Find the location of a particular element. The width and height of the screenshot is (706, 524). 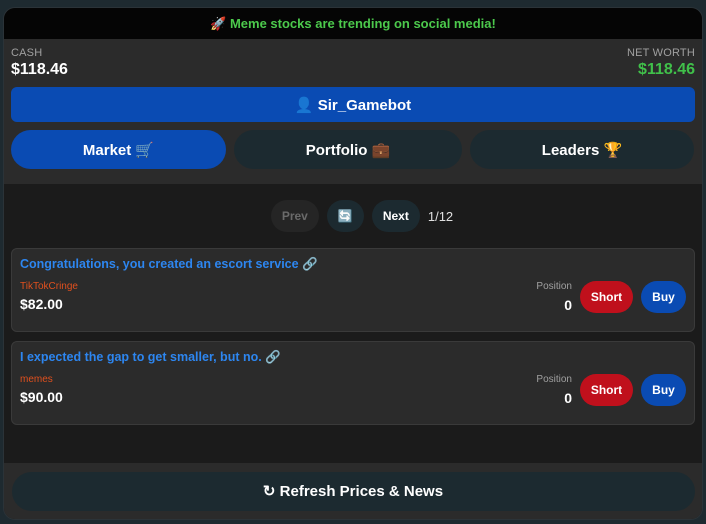

user-profile-button: 👤 Sir_Gamebot is located at coordinates (353, 104).